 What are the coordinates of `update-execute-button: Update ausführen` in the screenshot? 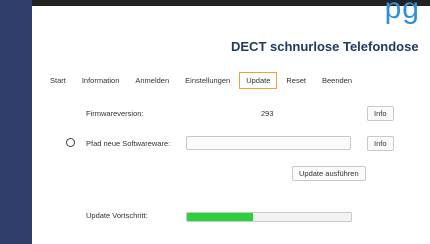 It's located at (329, 173).